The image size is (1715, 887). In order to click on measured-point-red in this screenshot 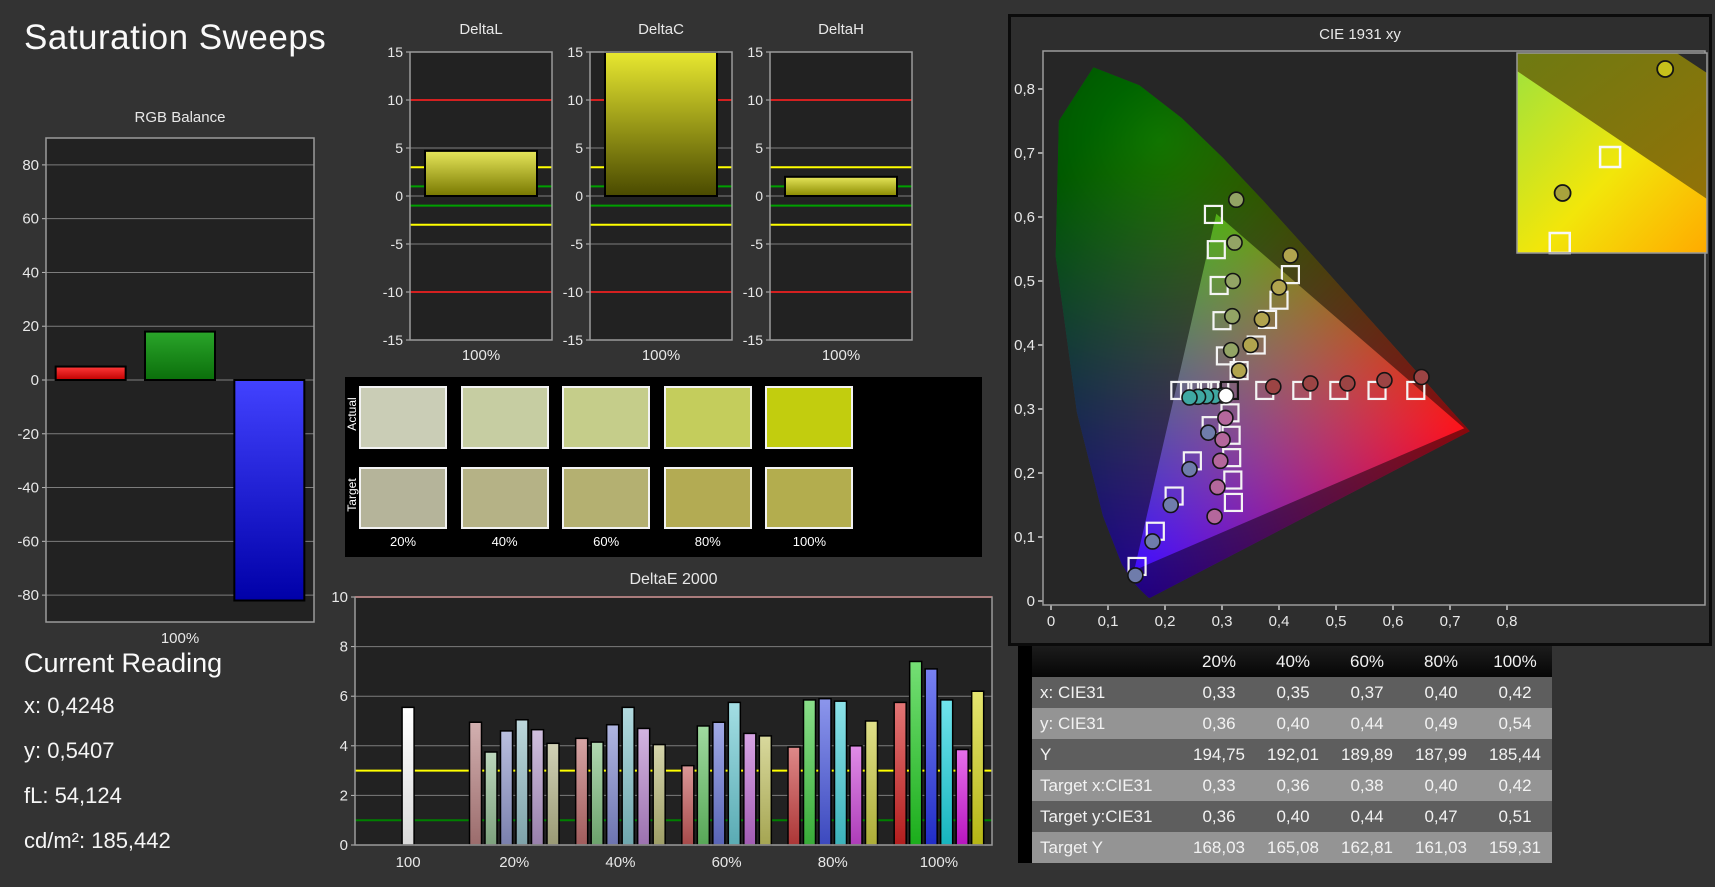, I will do `click(1384, 380)`.